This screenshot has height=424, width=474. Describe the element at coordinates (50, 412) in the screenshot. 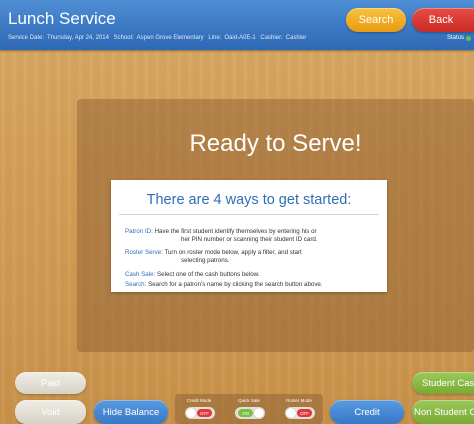

I see `void-button: Void` at that location.